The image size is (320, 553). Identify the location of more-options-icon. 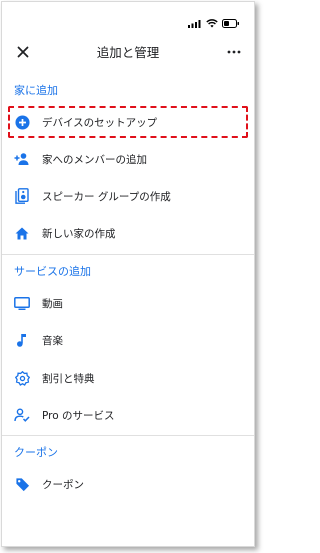
(234, 51).